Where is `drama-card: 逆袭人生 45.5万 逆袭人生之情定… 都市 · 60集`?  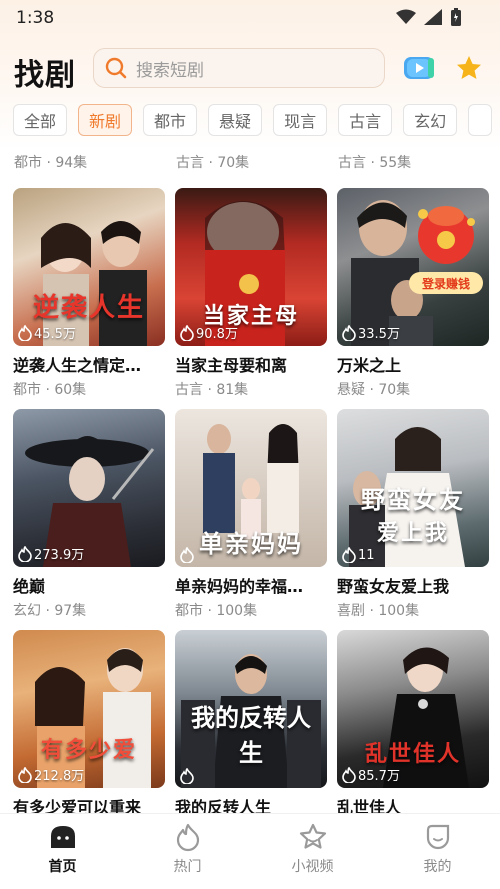 drama-card: 逆袭人生 45.5万 逆袭人生之情定… 都市 · 60集 is located at coordinates (89, 293).